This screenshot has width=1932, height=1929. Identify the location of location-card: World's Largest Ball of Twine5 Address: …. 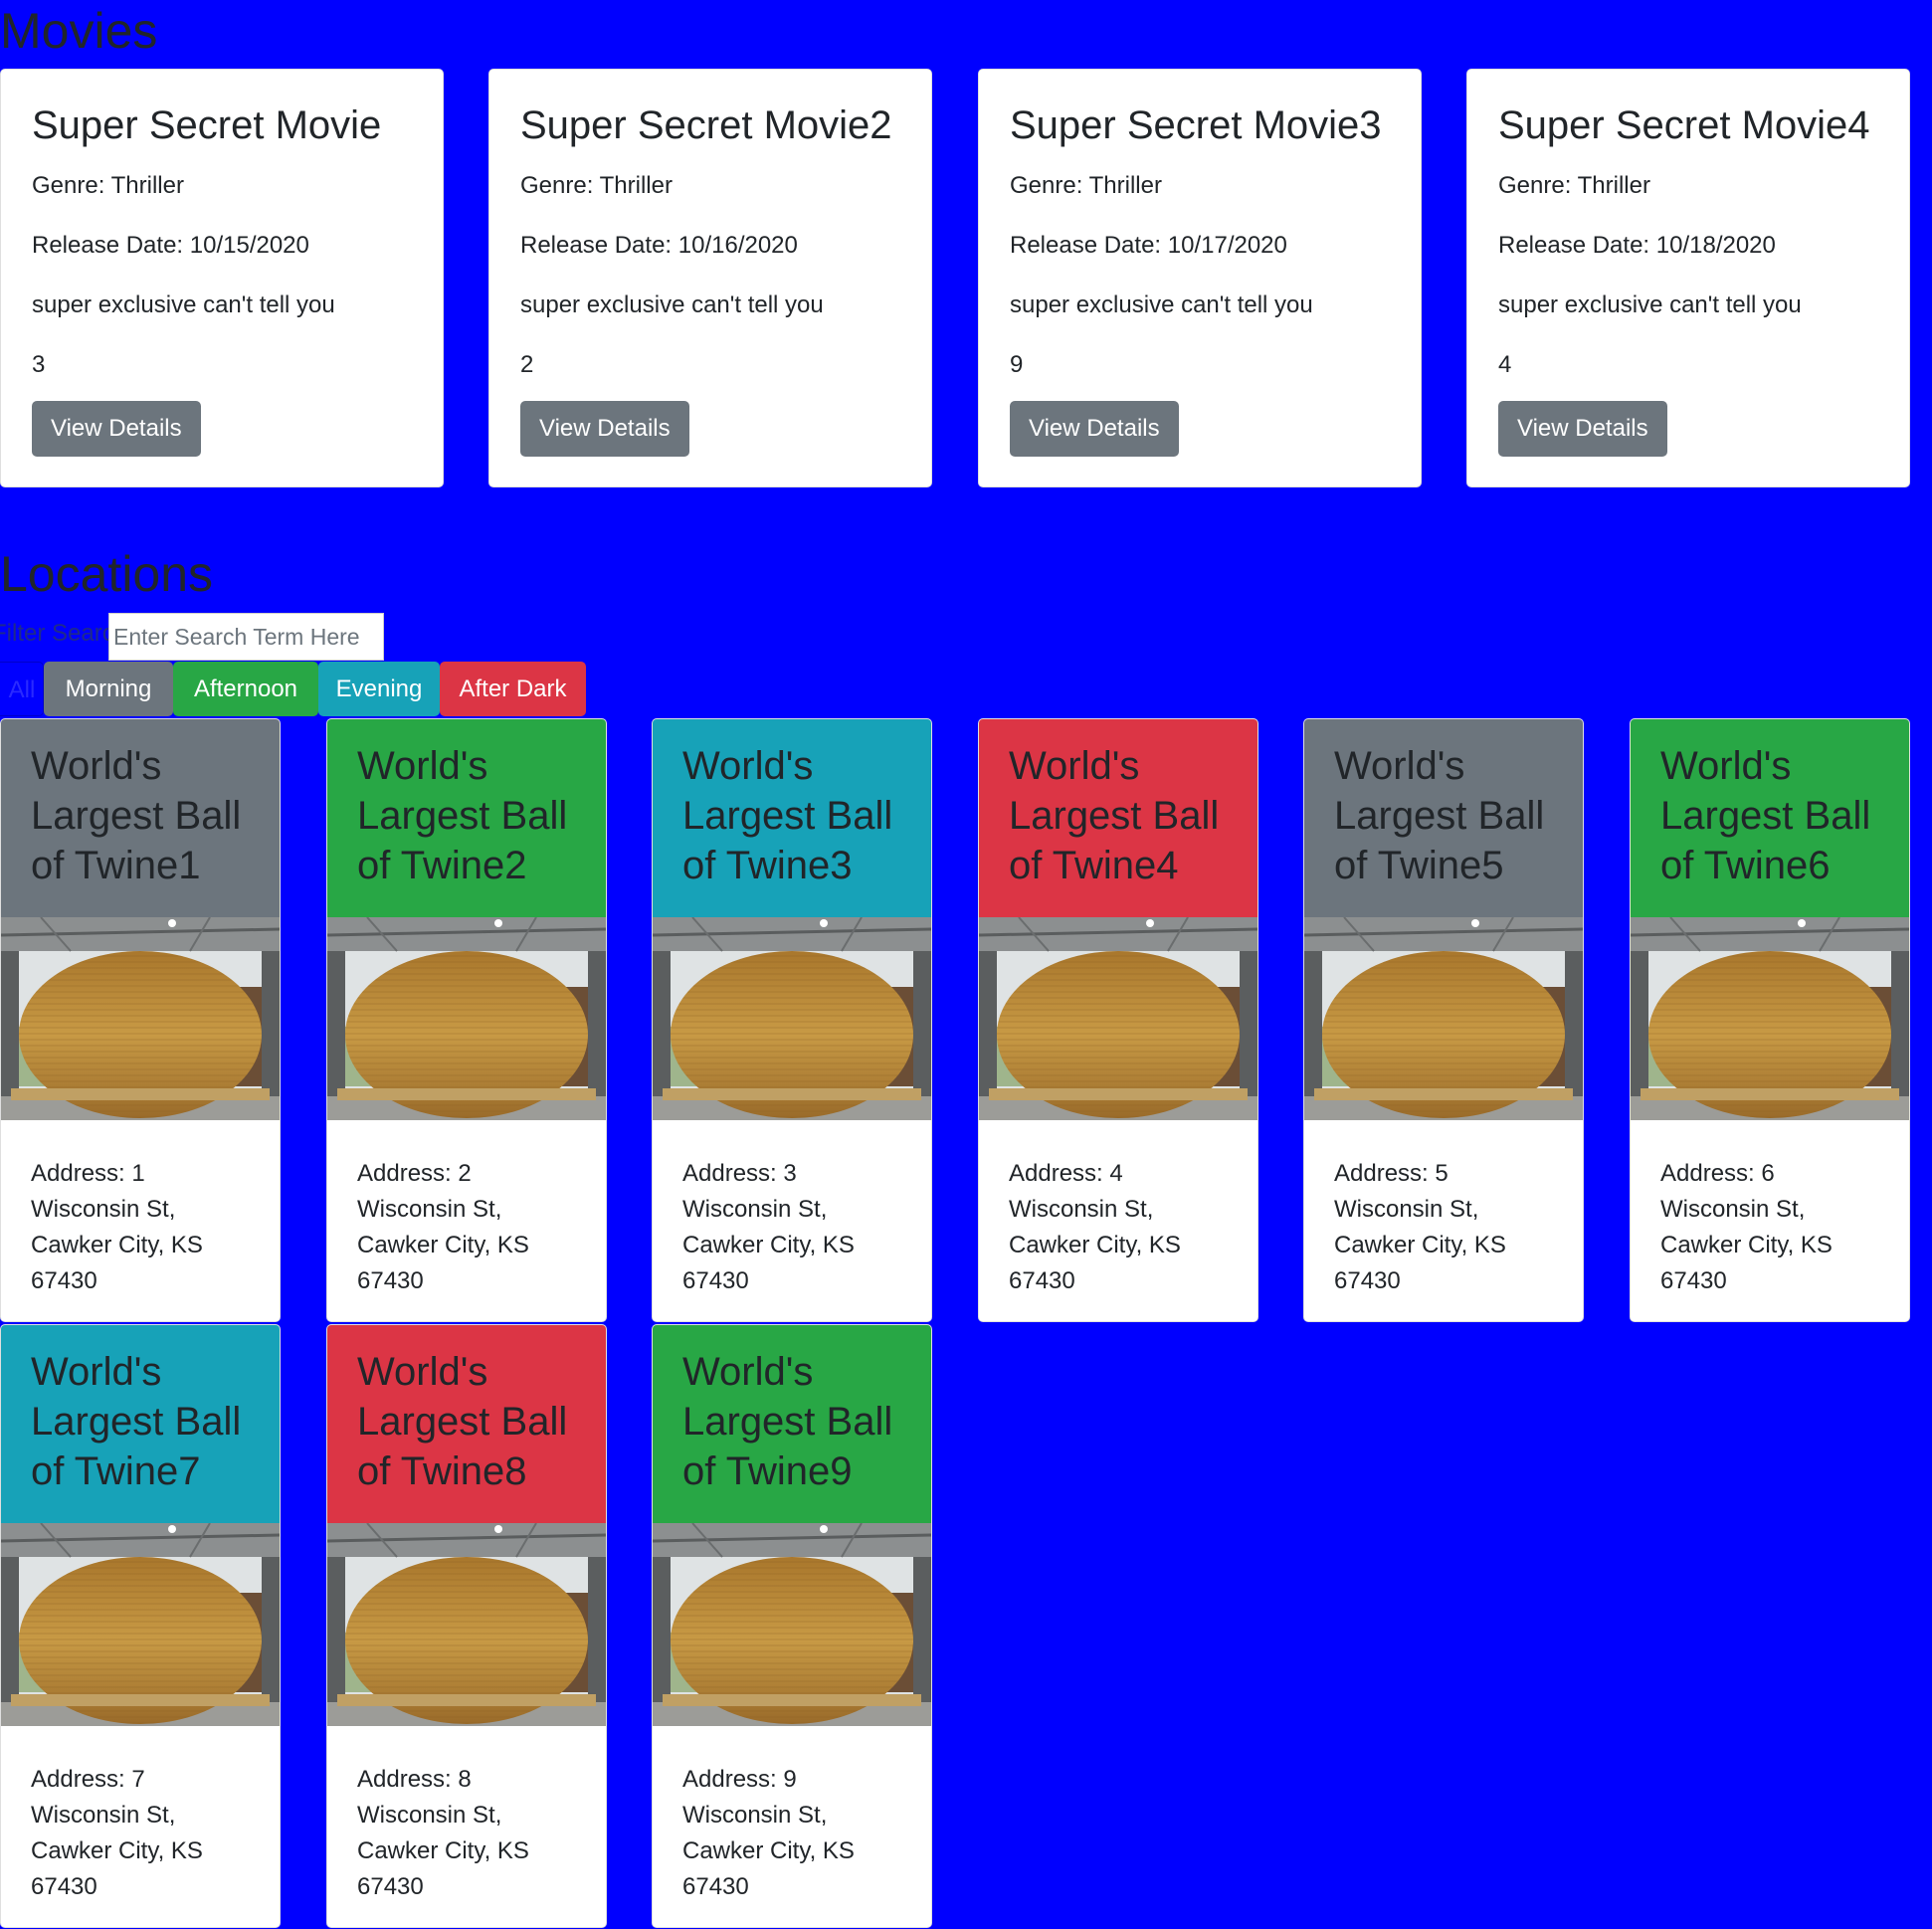
(1443, 1020).